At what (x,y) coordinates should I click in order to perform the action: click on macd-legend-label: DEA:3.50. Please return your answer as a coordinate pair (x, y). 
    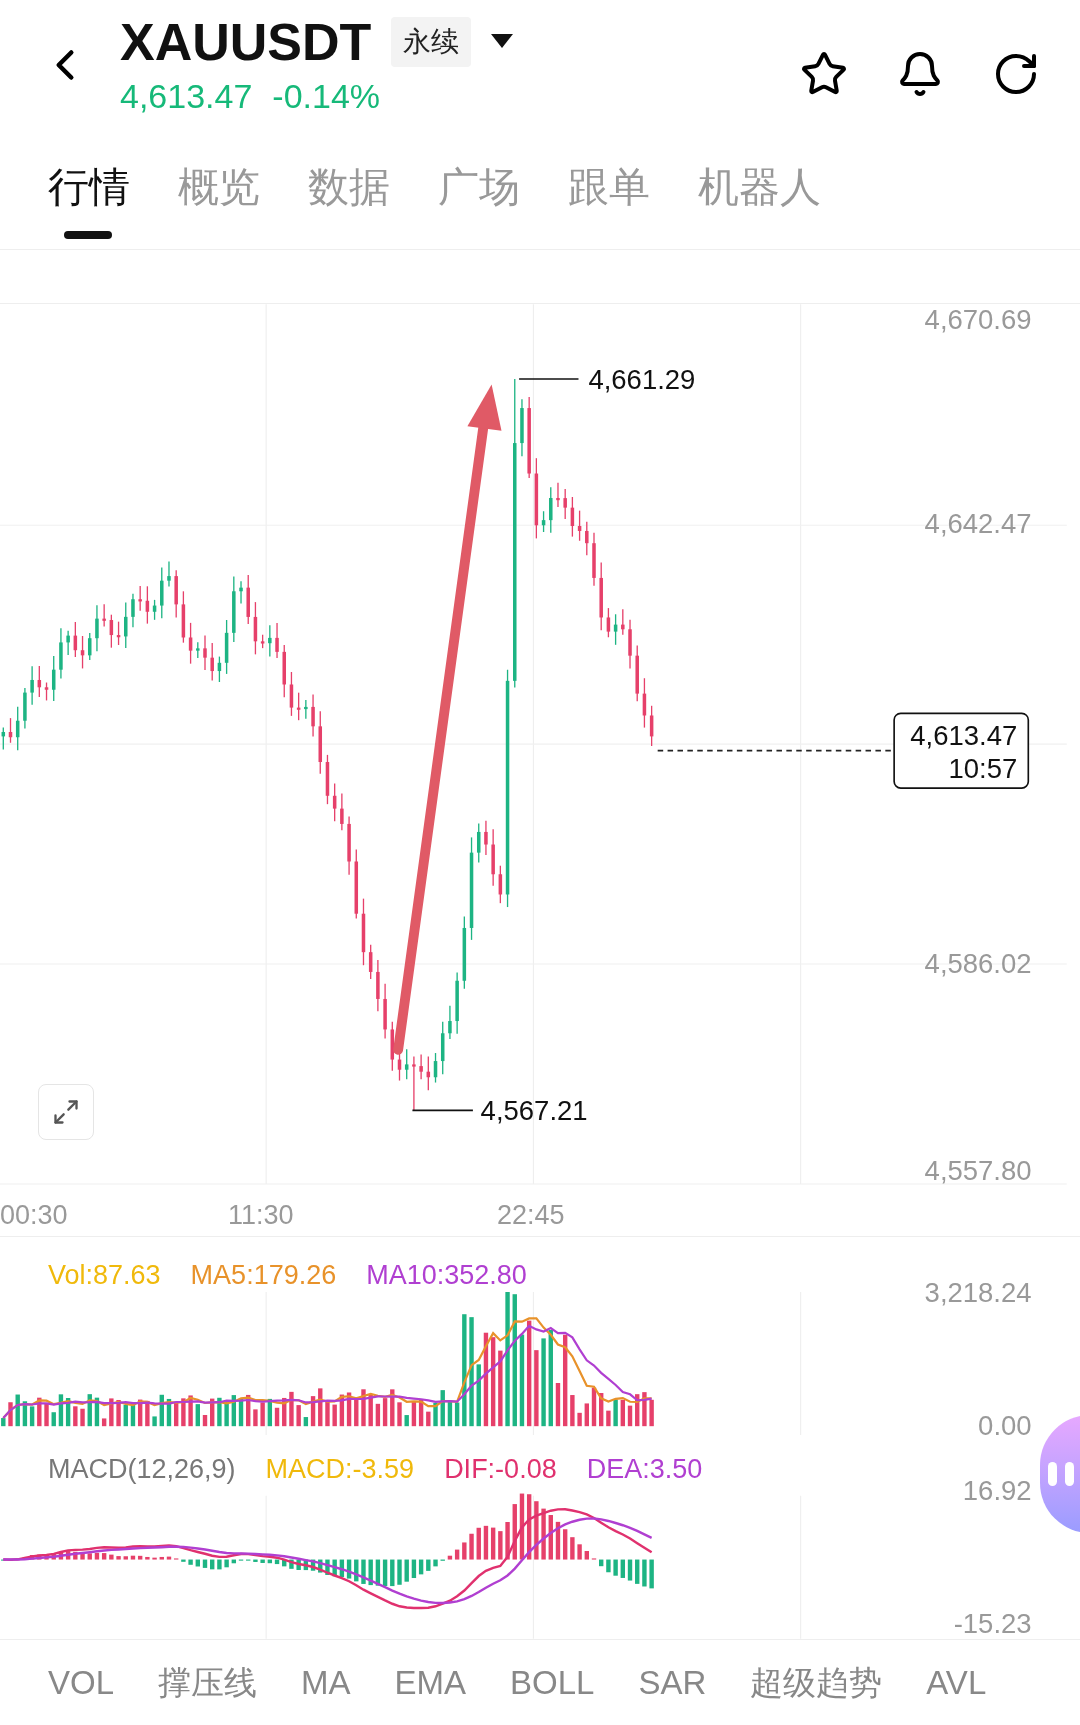
    Looking at the image, I should click on (644, 1469).